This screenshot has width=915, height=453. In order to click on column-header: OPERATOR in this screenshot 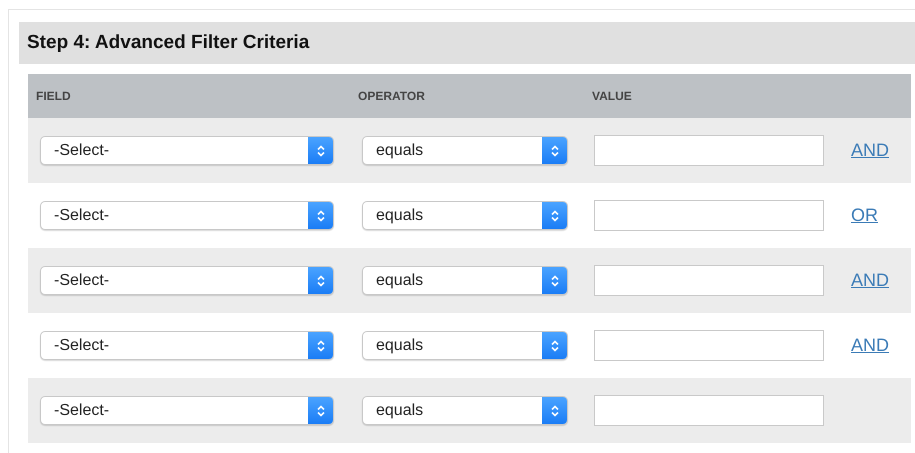, I will do `click(392, 96)`.